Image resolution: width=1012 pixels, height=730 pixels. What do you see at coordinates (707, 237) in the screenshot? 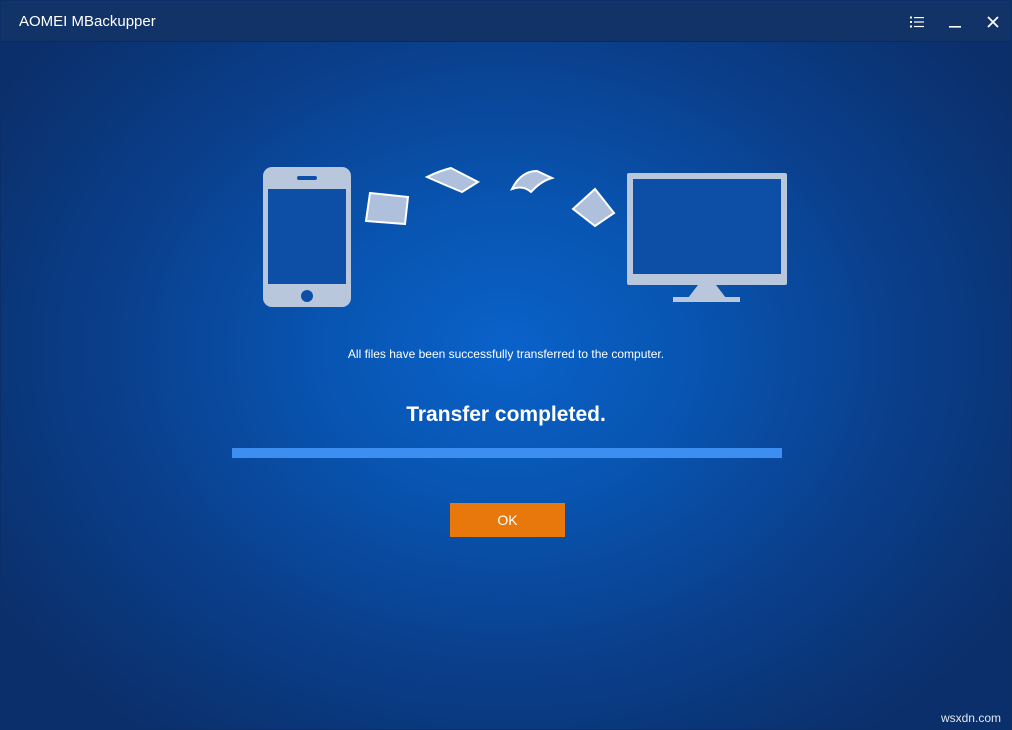
I see `monitor-icon` at bounding box center [707, 237].